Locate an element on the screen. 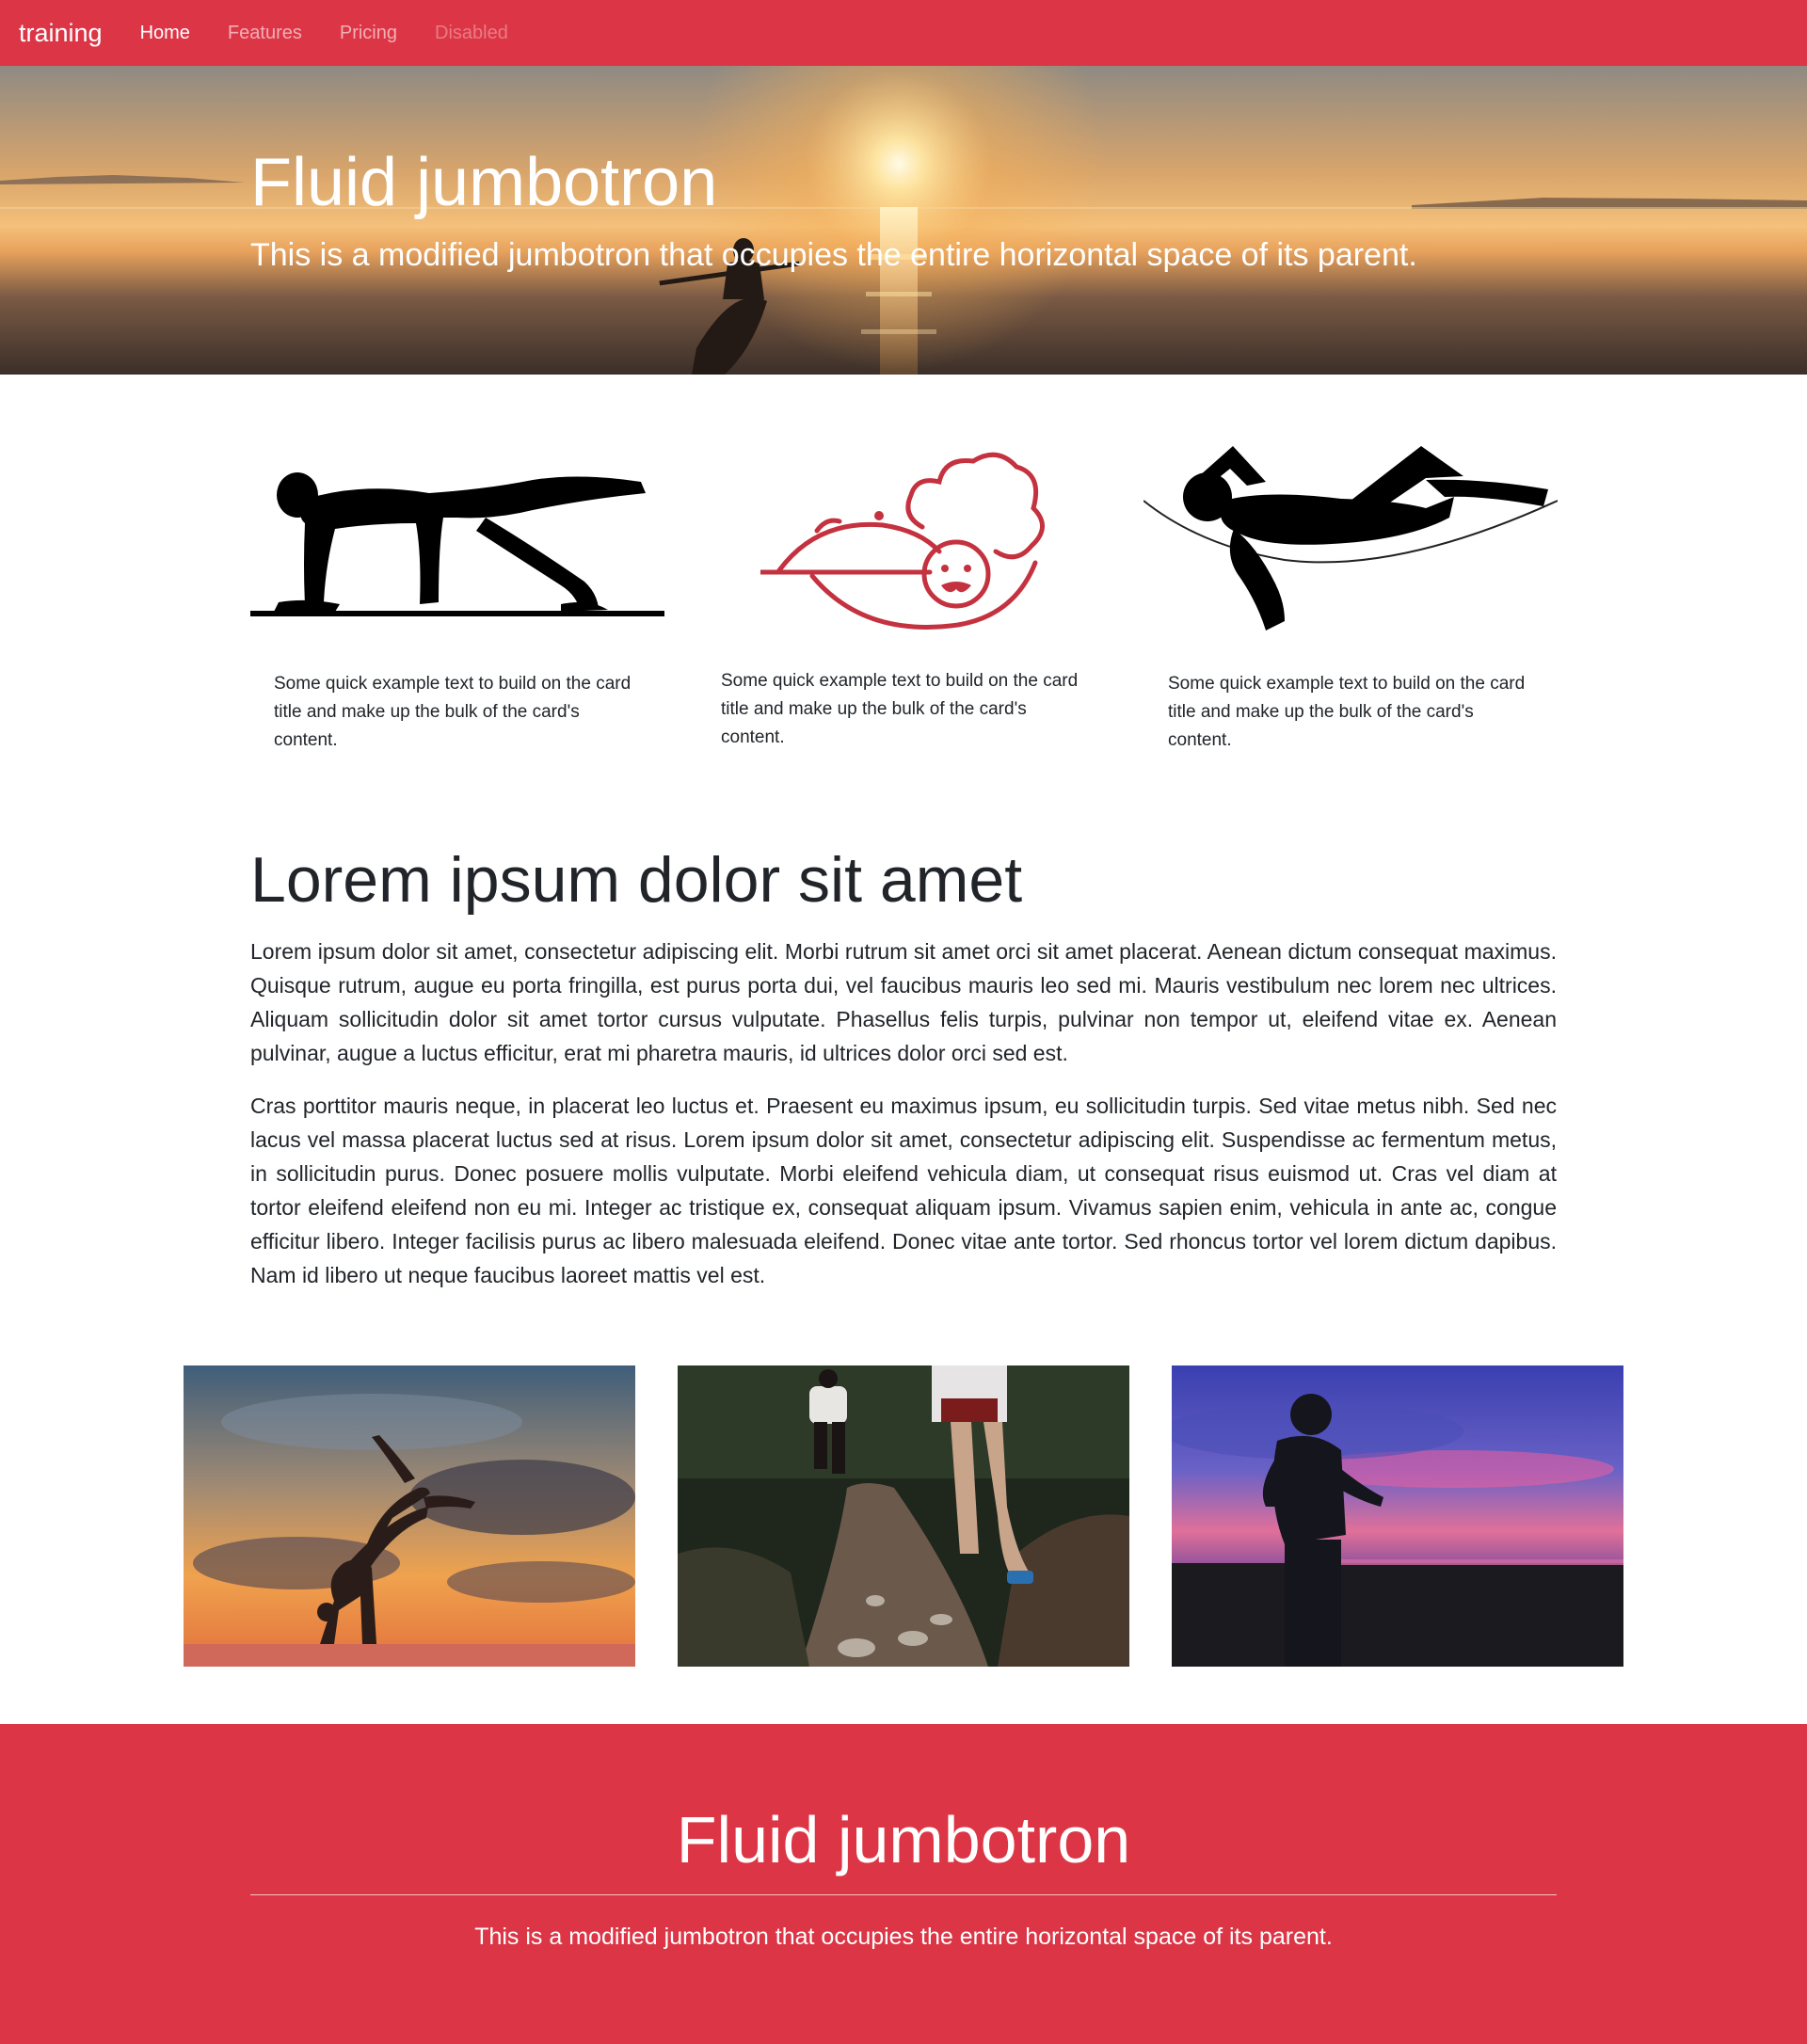 This screenshot has width=1807, height=2044. navbar: training Home Features Pricing Disabled is located at coordinates (903, 33).